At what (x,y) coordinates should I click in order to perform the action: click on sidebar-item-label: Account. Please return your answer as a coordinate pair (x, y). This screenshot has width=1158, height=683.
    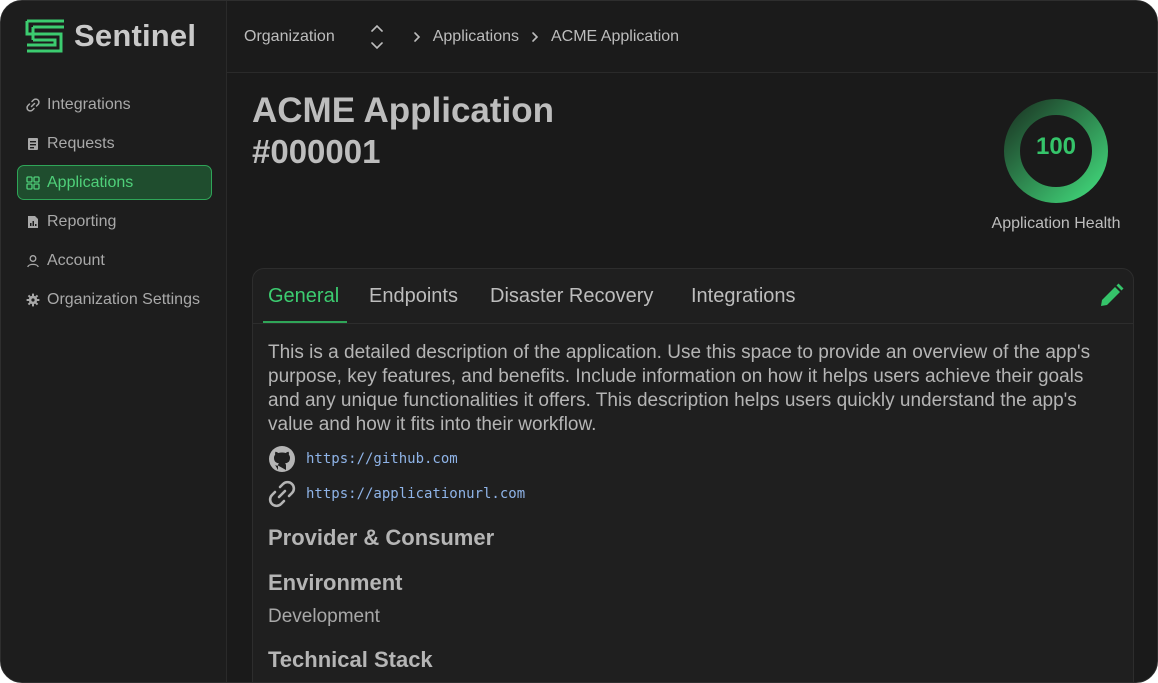
    Looking at the image, I should click on (76, 260).